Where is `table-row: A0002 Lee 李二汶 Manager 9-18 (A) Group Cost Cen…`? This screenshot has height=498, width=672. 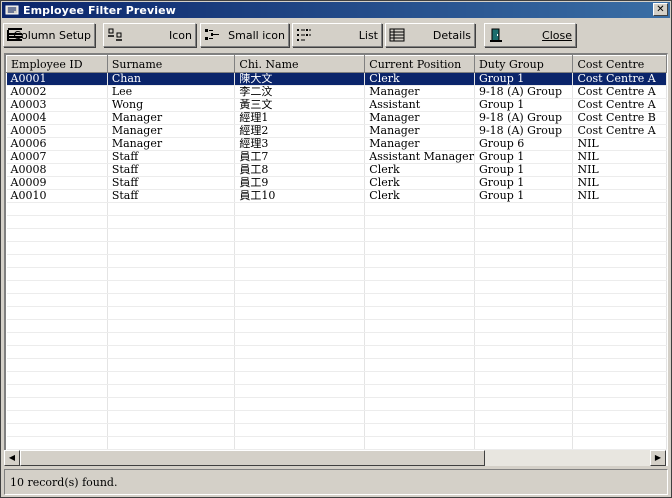 table-row: A0002 Lee 李二汶 Manager 9-18 (A) Group Cost Cen… is located at coordinates (336, 92).